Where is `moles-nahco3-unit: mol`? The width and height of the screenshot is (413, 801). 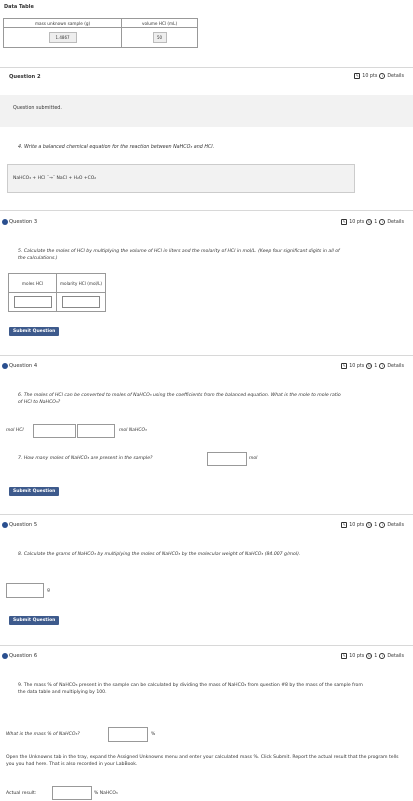
moles-nahco3-unit: mol is located at coordinates (253, 458).